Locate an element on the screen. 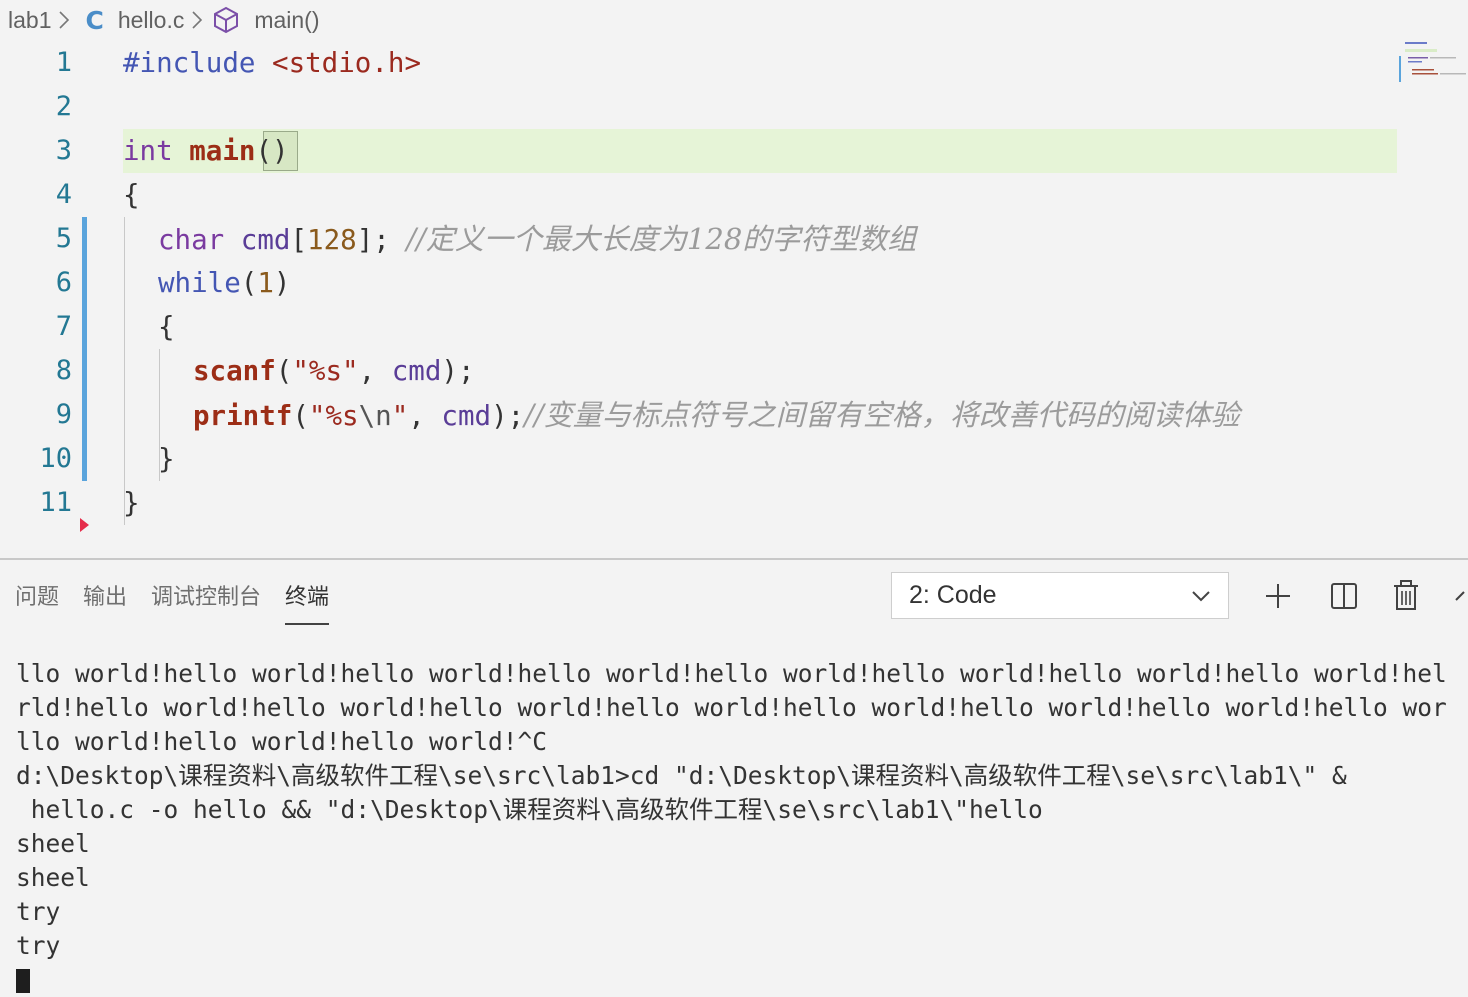 This screenshot has width=1468, height=997. terminal-cursor-line is located at coordinates (742, 980).